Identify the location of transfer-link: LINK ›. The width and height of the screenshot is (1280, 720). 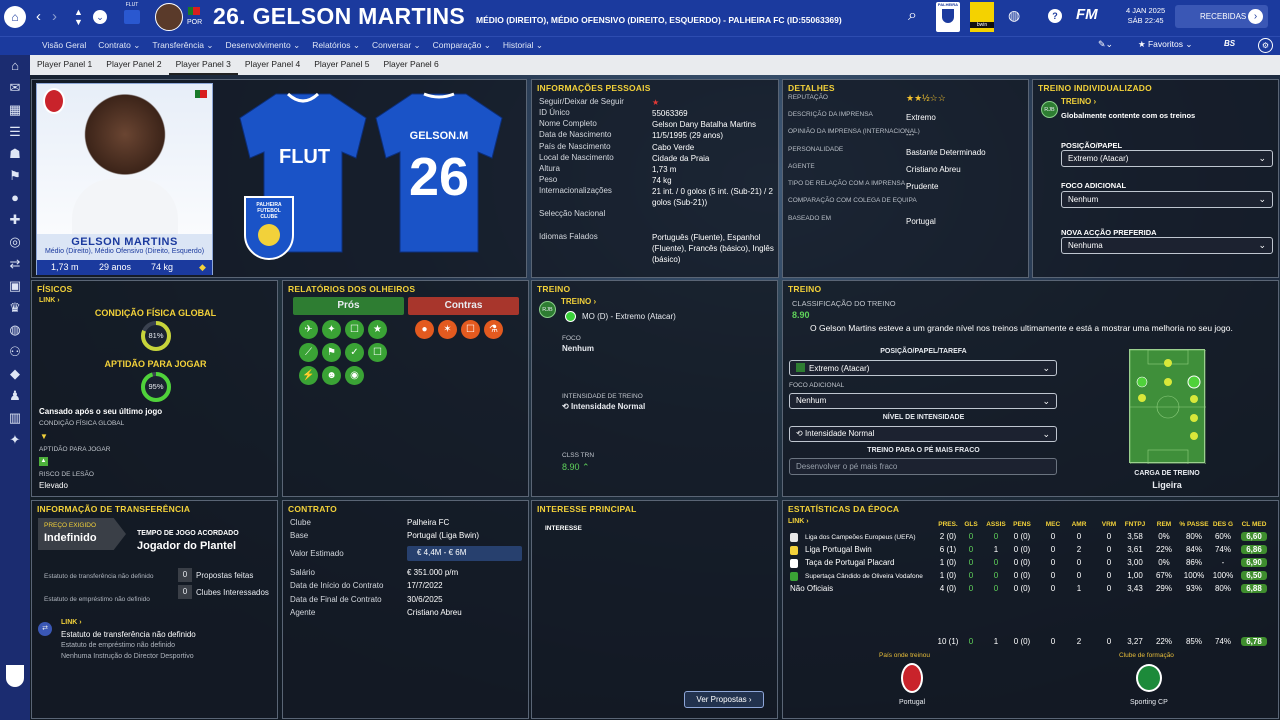
(71, 622).